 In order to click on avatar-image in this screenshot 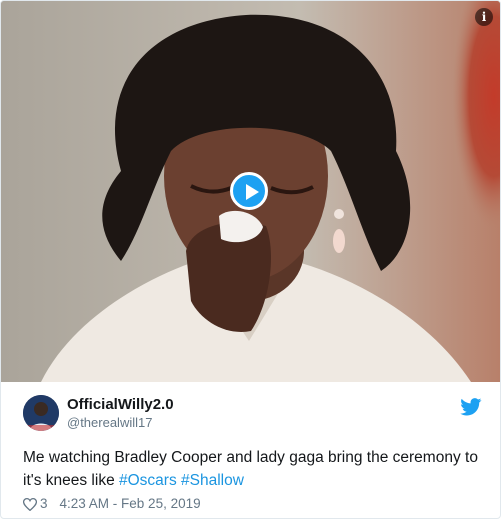, I will do `click(41, 413)`.